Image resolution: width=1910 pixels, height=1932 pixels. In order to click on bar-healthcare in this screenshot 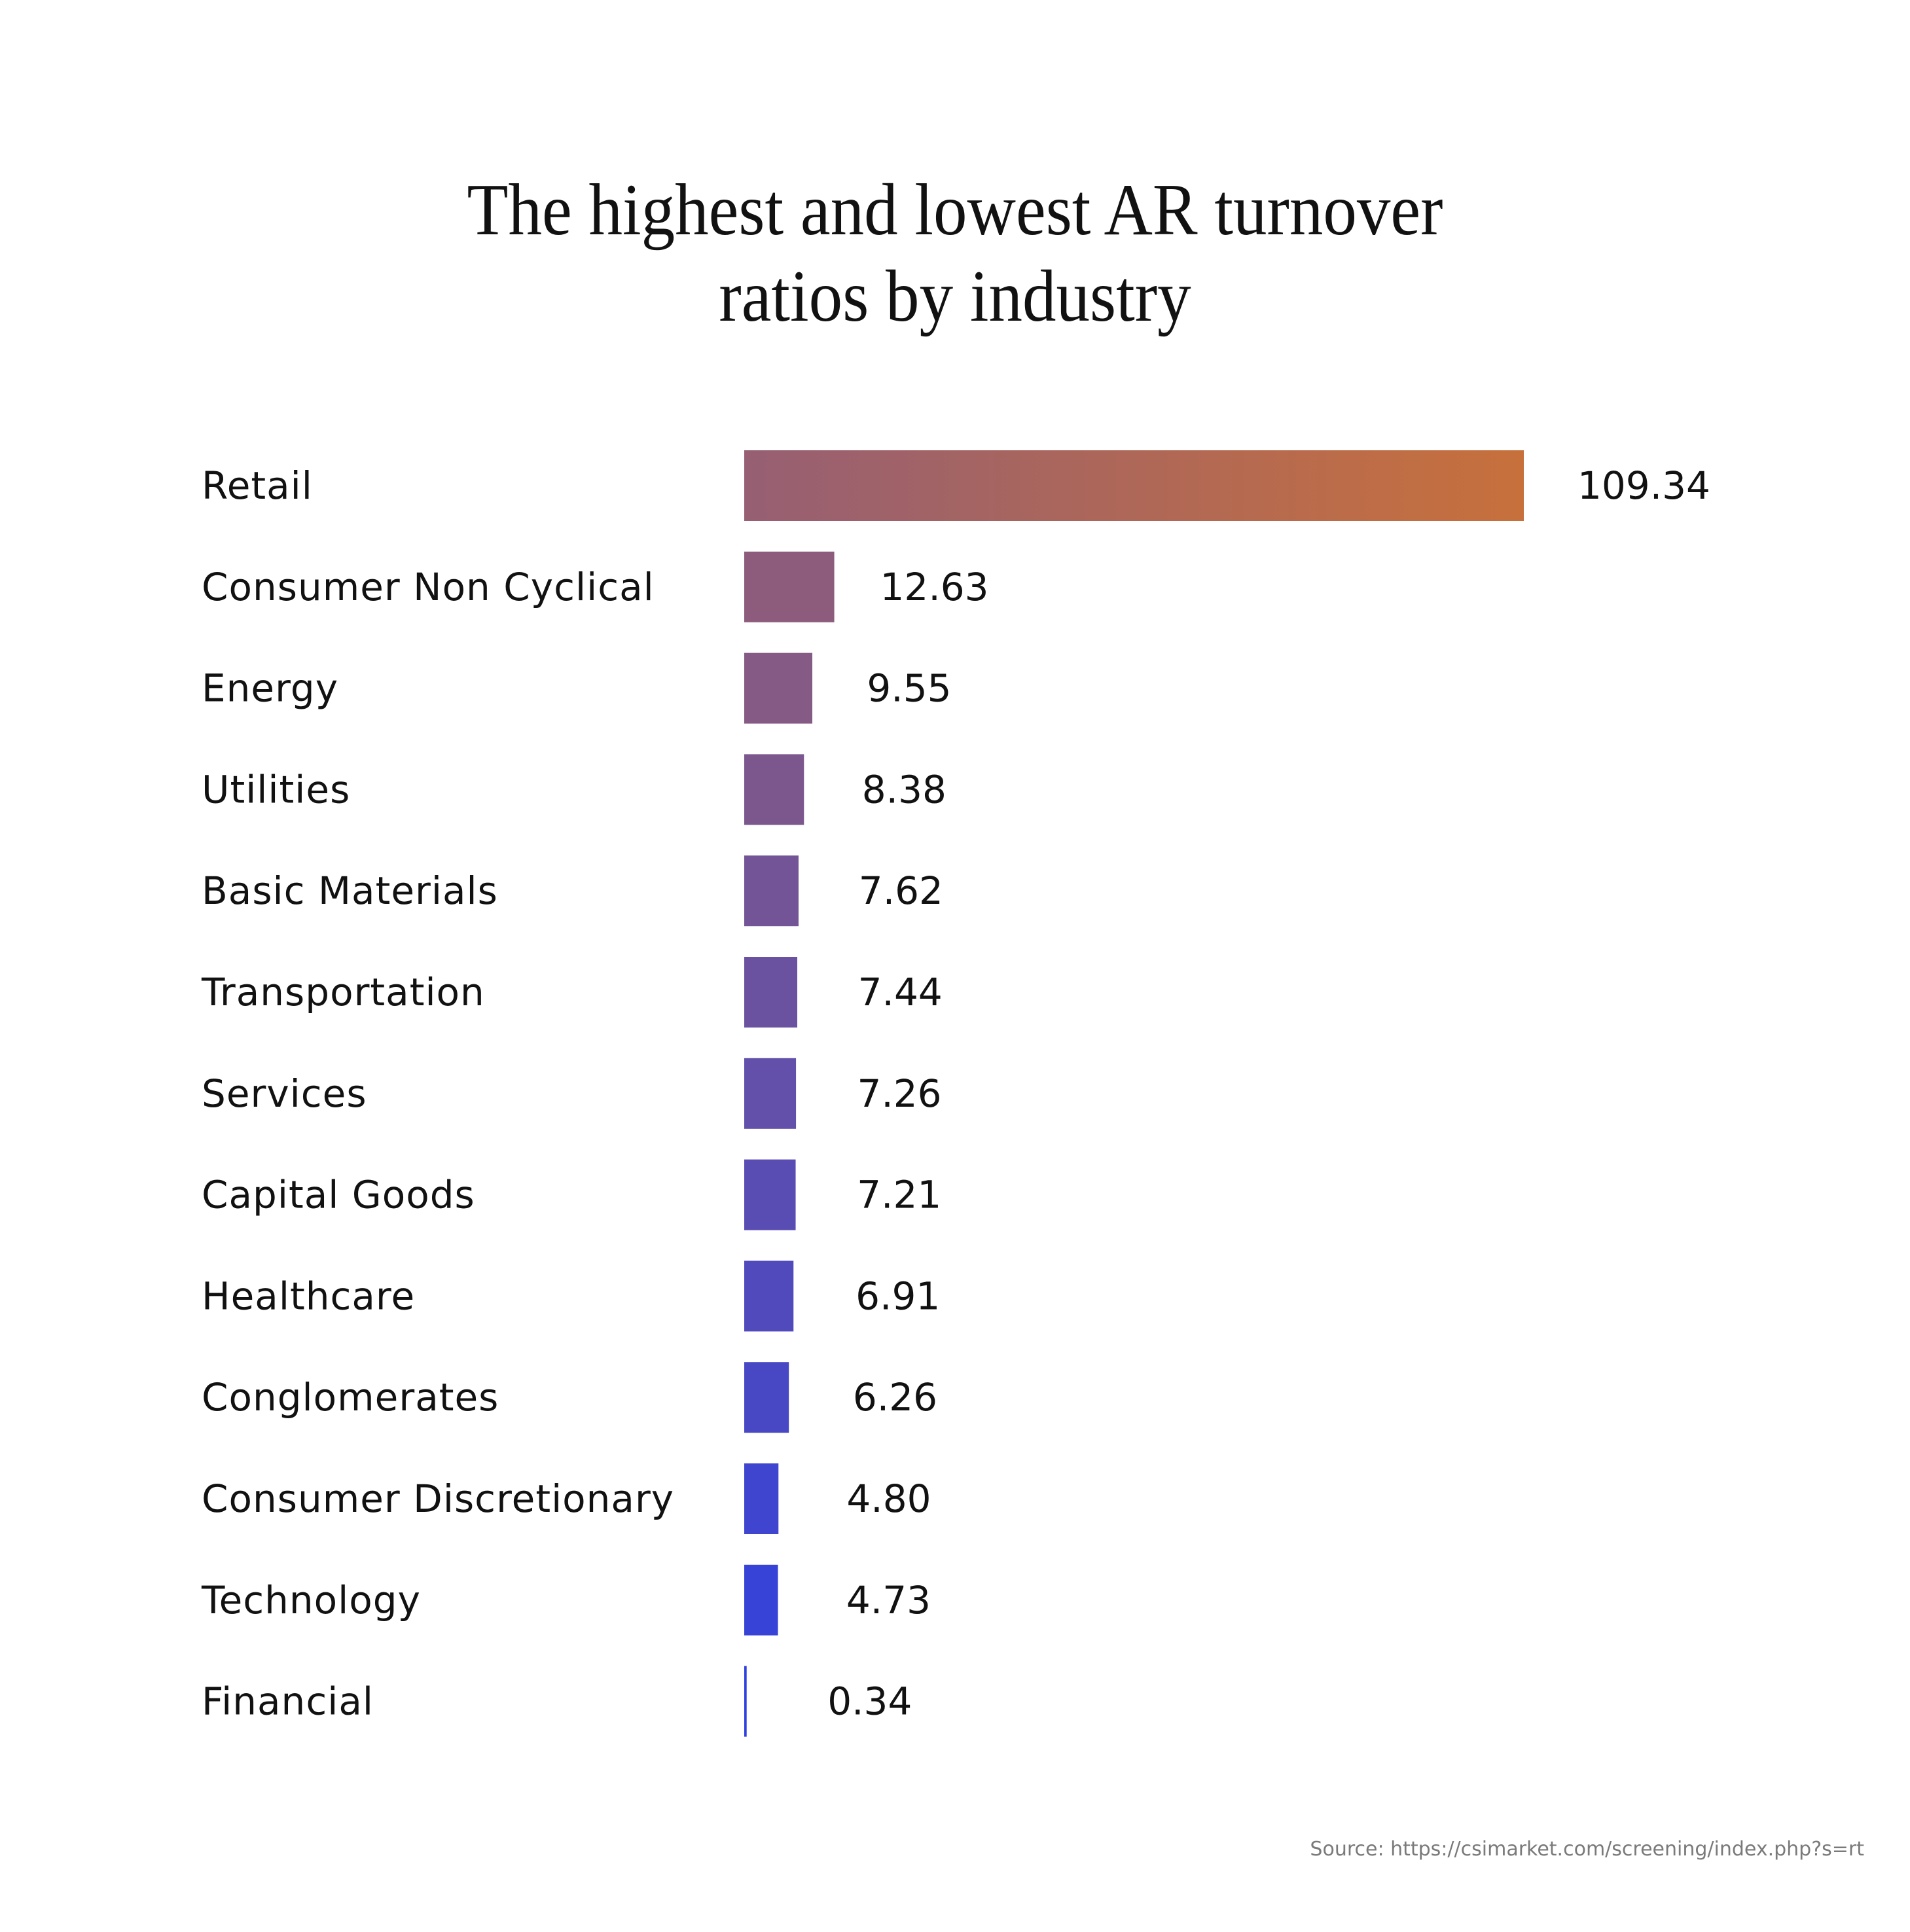, I will do `click(769, 1296)`.